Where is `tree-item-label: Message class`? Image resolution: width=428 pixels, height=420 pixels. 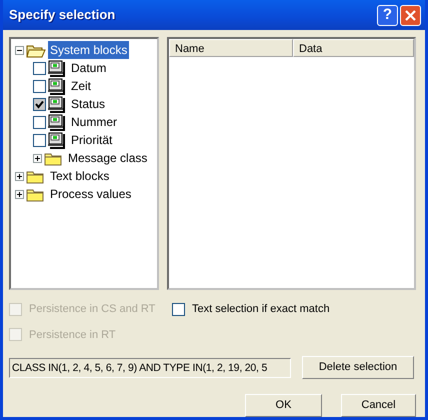
tree-item-label: Message class is located at coordinates (108, 158).